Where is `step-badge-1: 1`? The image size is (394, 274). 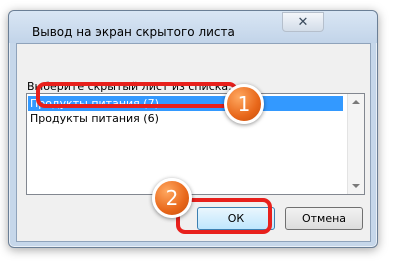
step-badge-1: 1 is located at coordinates (244, 104).